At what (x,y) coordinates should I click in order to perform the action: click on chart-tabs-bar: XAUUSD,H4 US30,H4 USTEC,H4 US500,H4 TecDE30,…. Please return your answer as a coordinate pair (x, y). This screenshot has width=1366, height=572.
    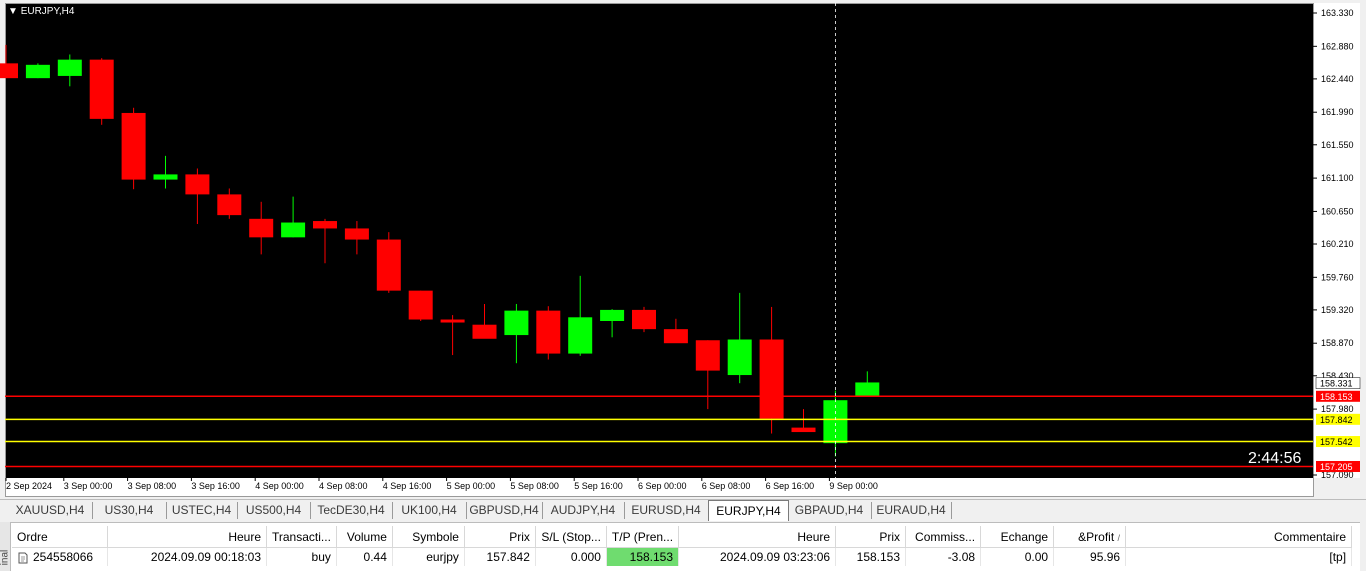
    Looking at the image, I should click on (683, 510).